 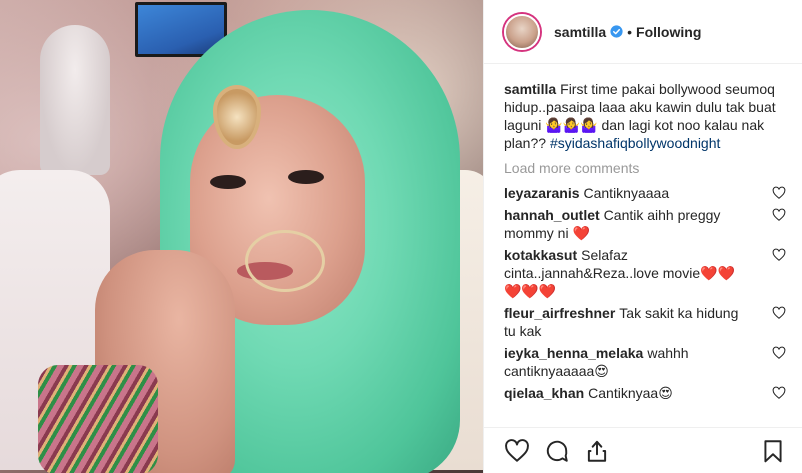 I want to click on caption-hashtag: #syidashafiqbollywoodnight, so click(x=635, y=143).